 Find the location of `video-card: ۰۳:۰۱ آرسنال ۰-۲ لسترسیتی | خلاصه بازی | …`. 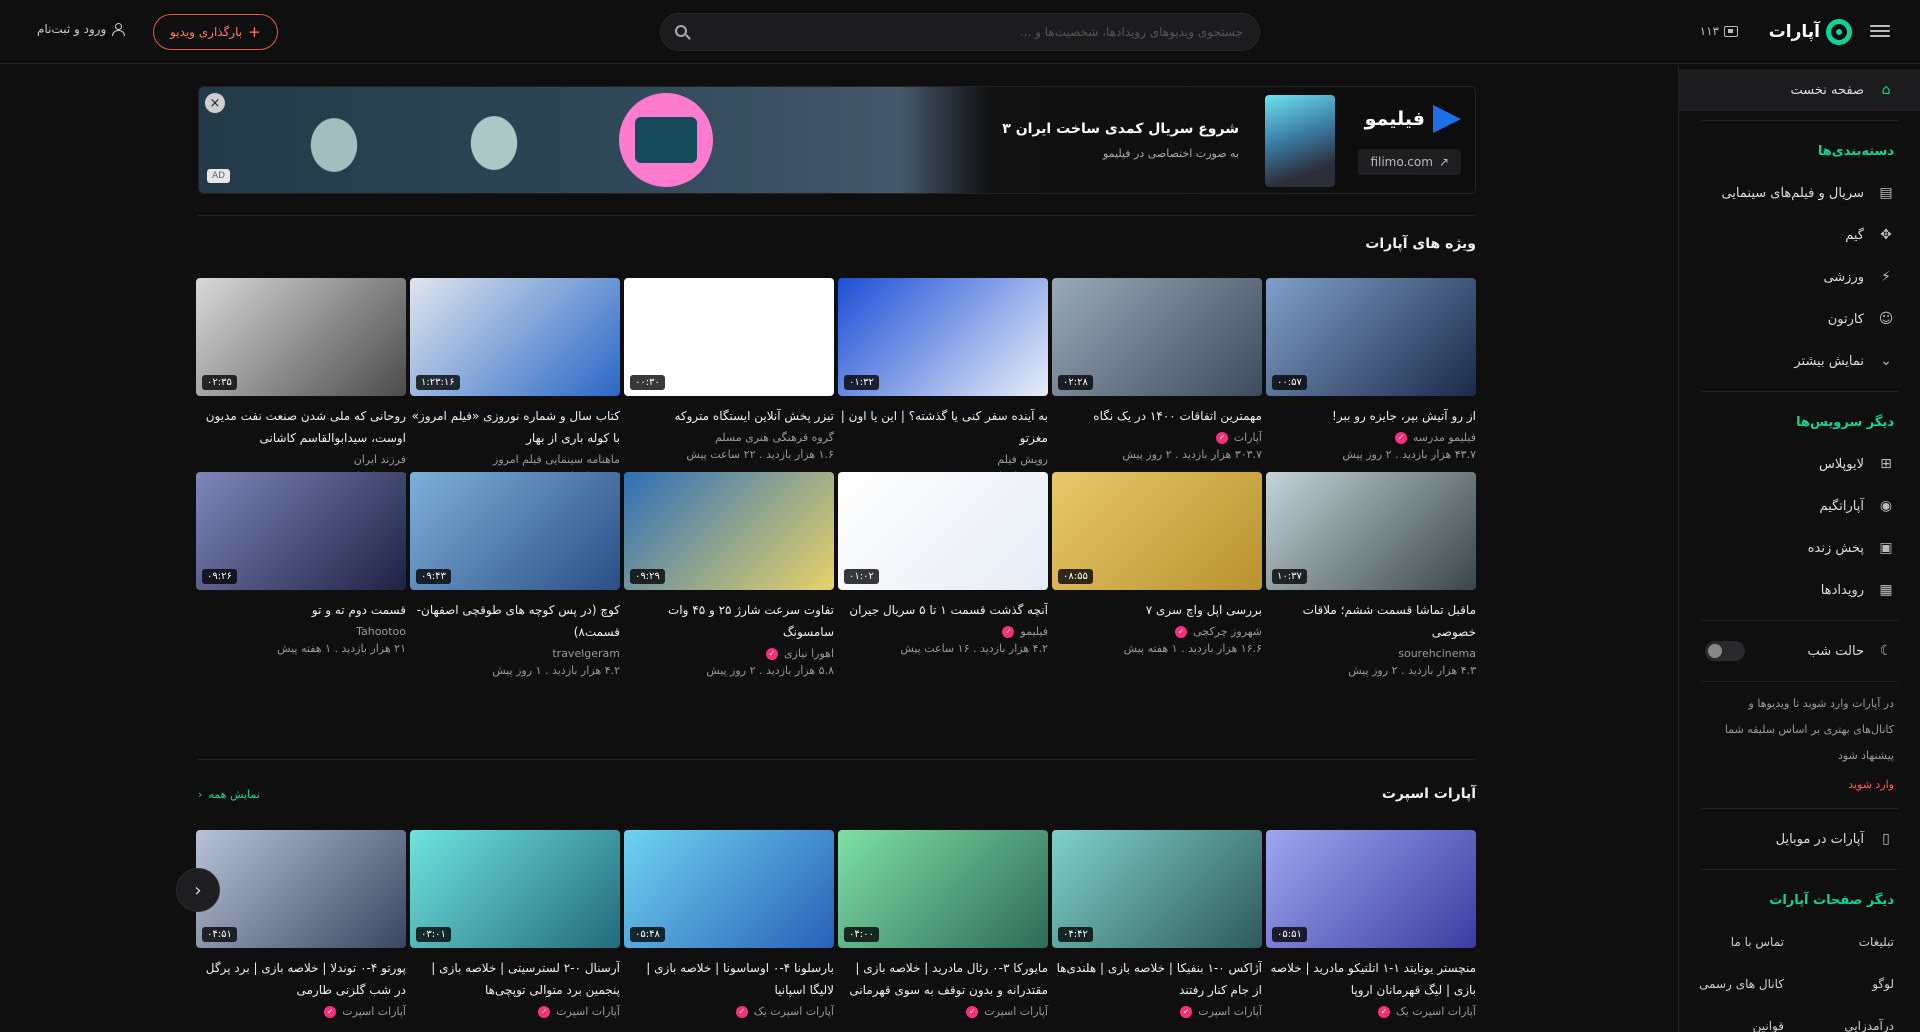

video-card: ۰۳:۰۱ آرسنال ۰-۲ لسترسیتی | خلاصه بازی | … is located at coordinates (515, 924).